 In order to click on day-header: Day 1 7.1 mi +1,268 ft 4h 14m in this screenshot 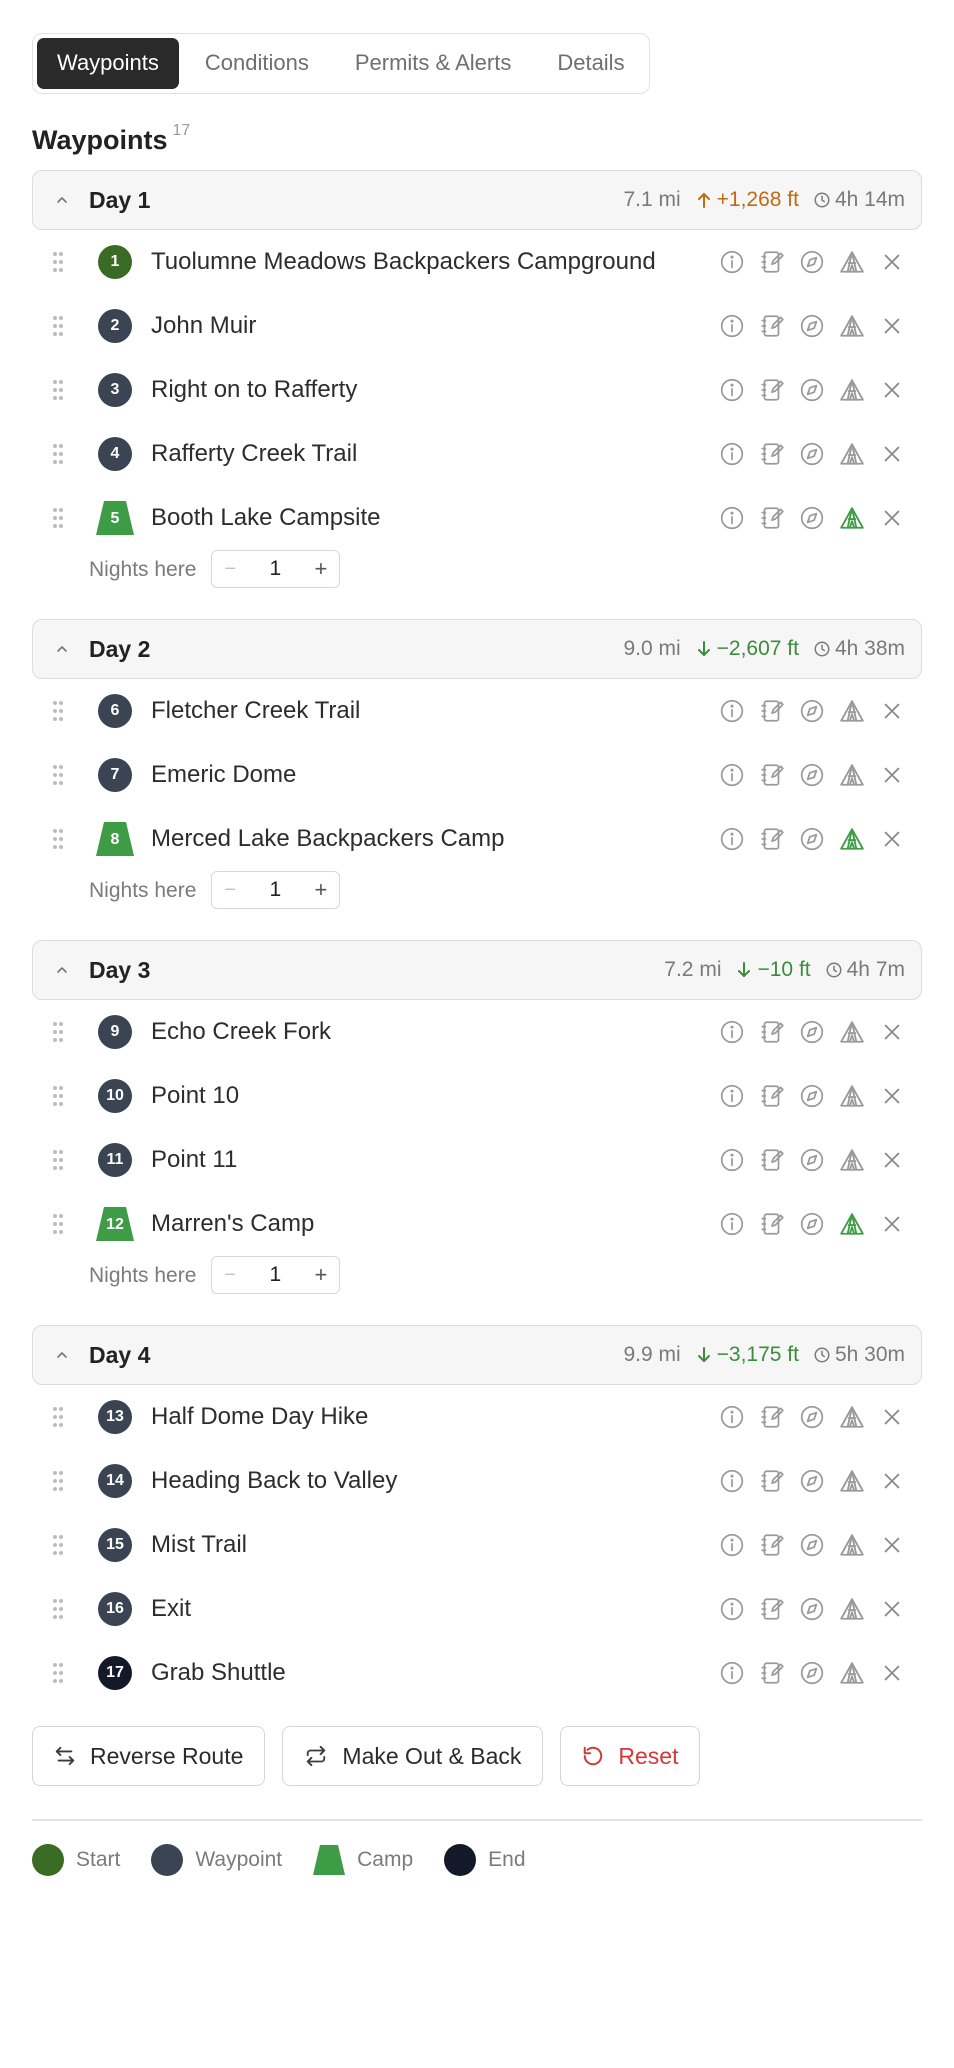, I will do `click(477, 200)`.